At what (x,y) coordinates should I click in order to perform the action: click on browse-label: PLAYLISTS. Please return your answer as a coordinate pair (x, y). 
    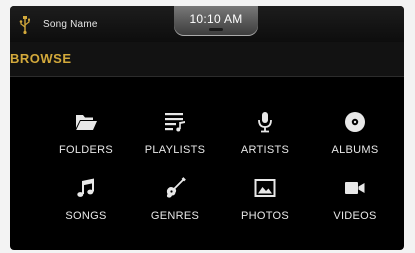
    Looking at the image, I should click on (175, 150).